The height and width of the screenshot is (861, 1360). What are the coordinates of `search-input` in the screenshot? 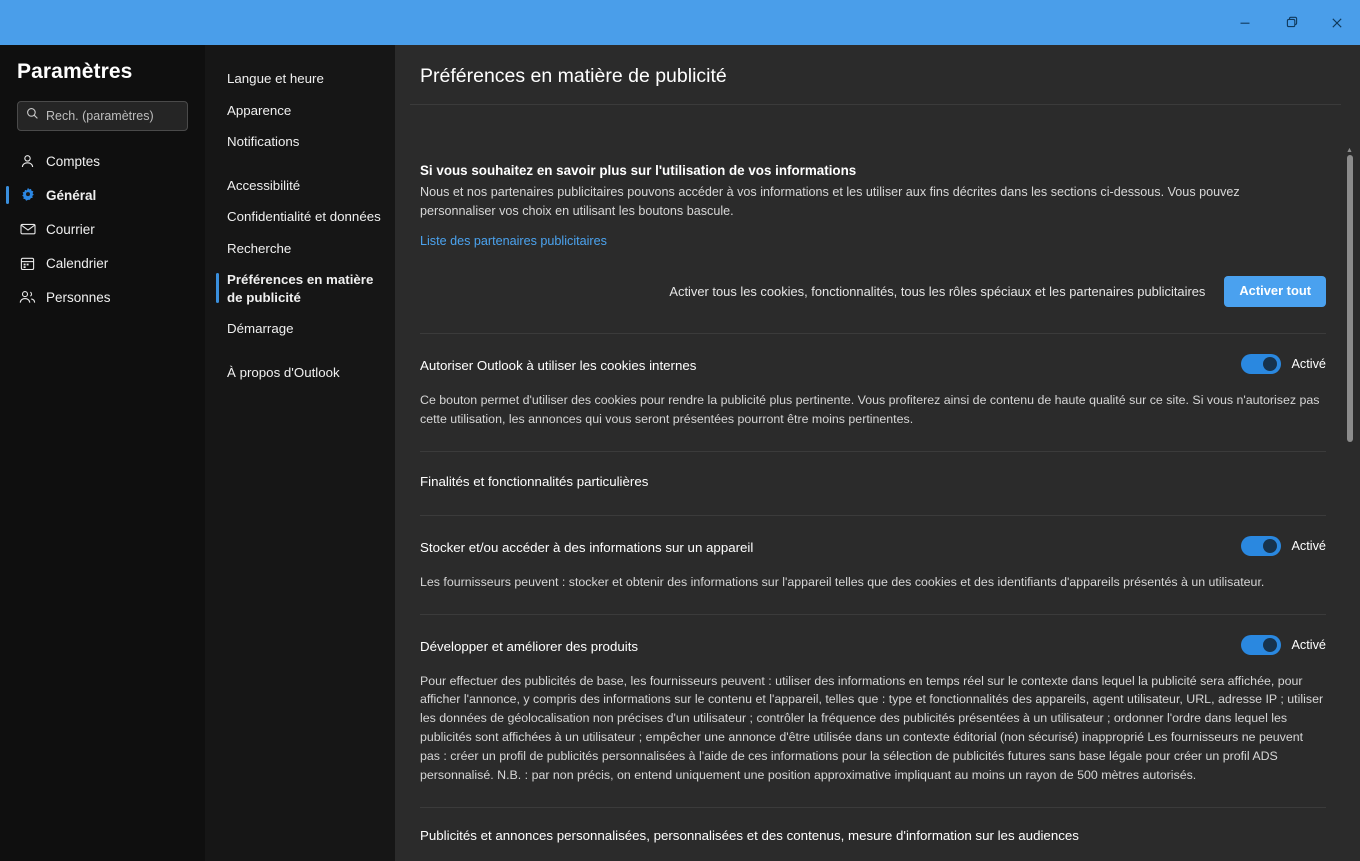 It's located at (112, 116).